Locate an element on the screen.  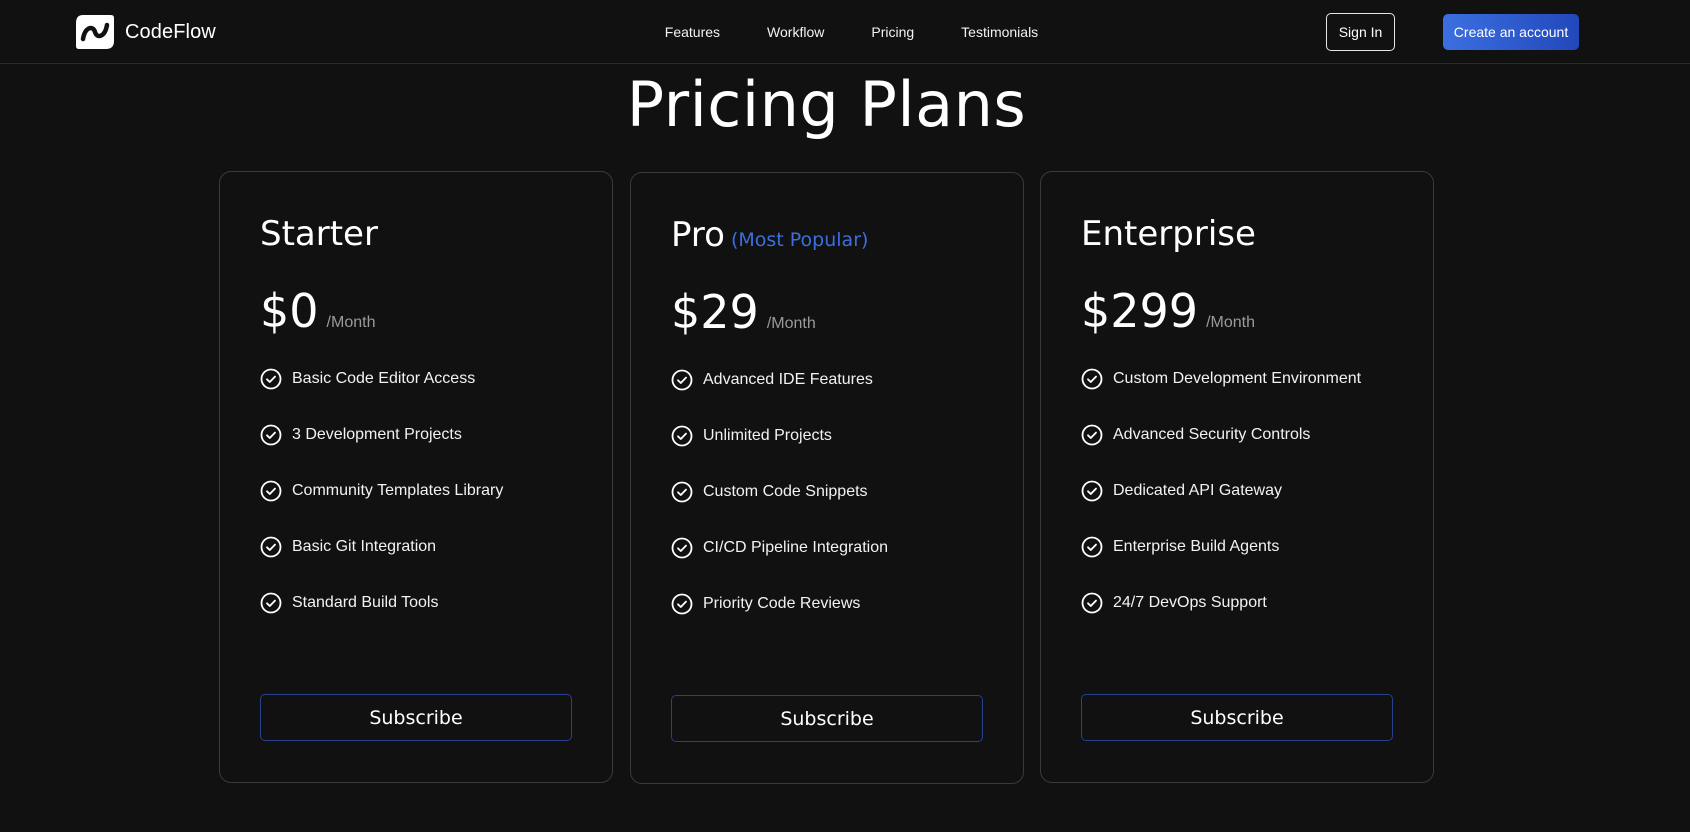
feature-text: Priority Code Reviews is located at coordinates (782, 603).